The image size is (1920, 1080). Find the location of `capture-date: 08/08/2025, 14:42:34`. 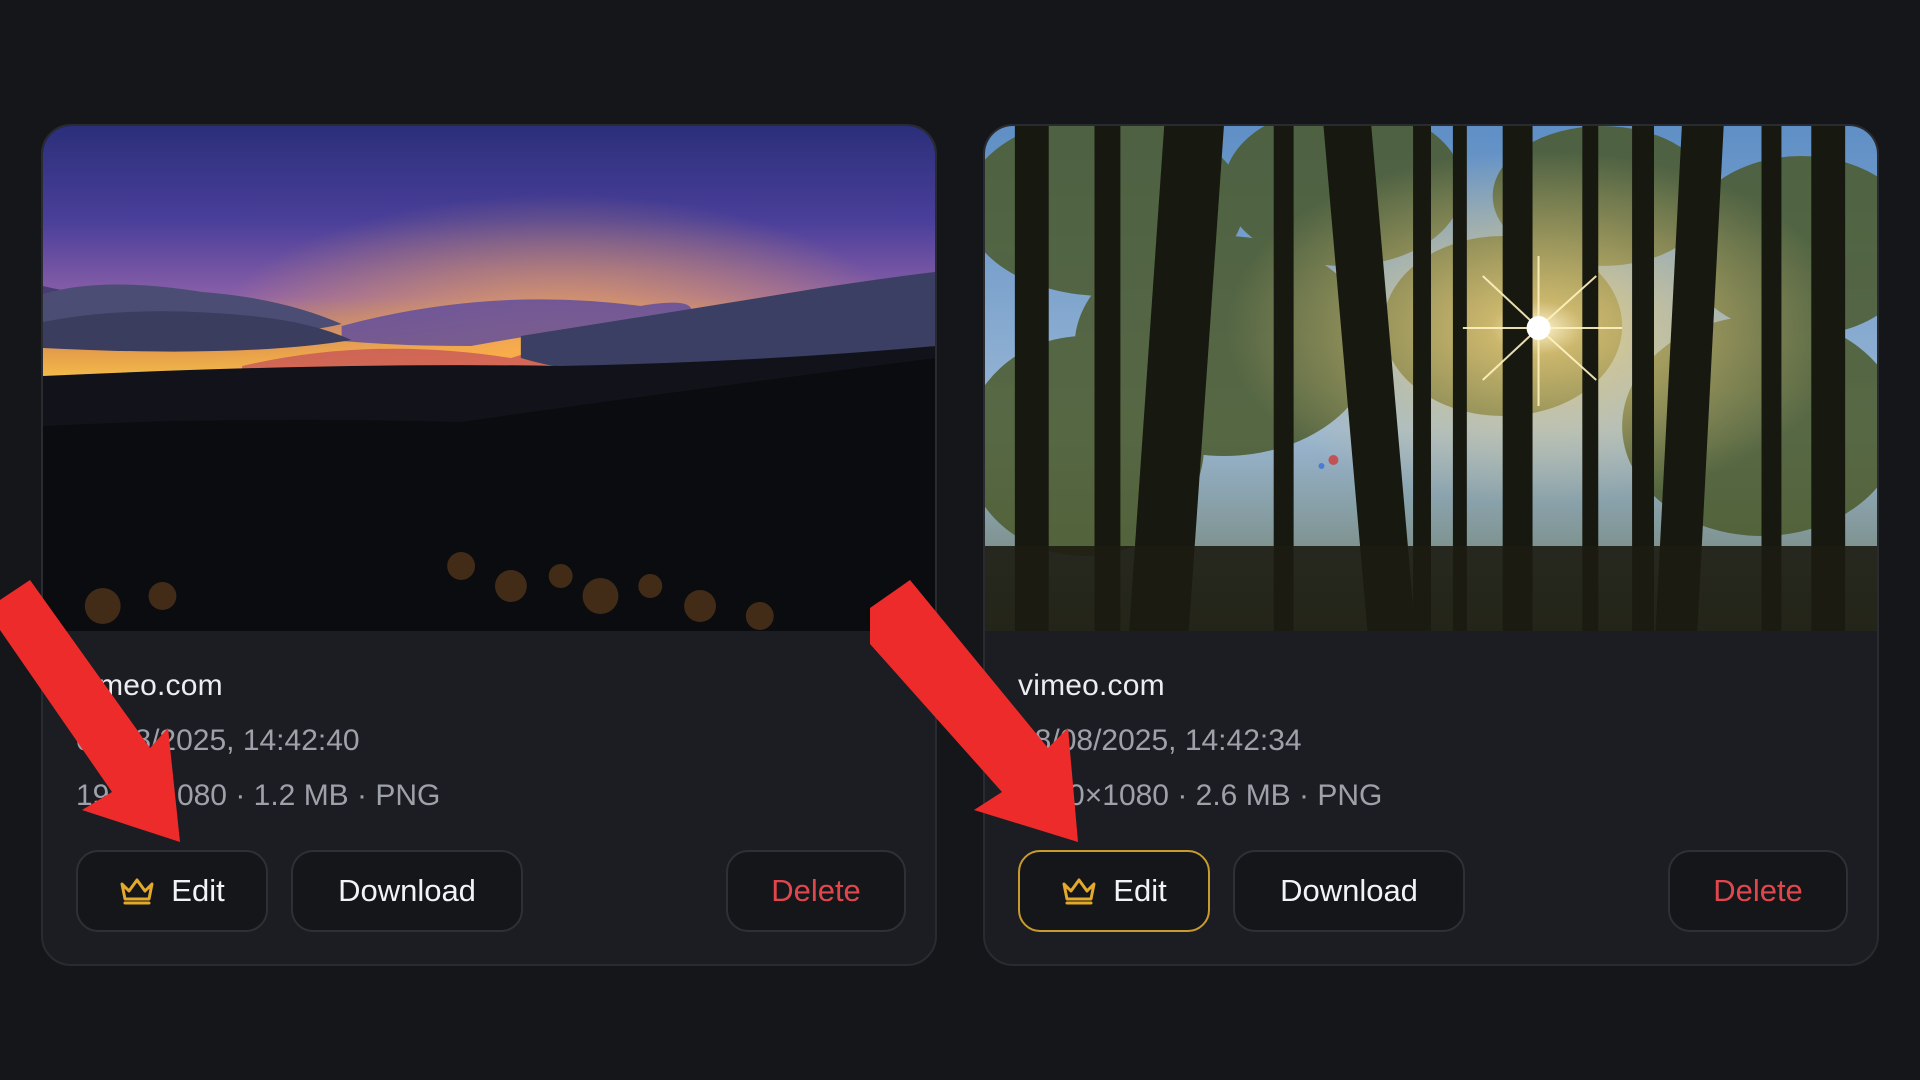

capture-date: 08/08/2025, 14:42:34 is located at coordinates (1160, 740).